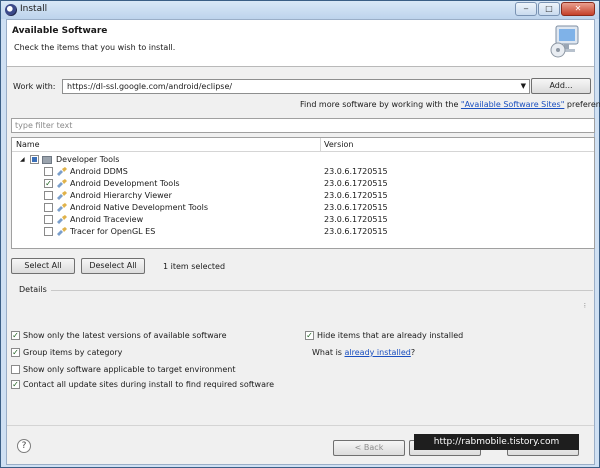 The height and width of the screenshot is (468, 600). Describe the element at coordinates (125, 183) in the screenshot. I see `row-name: Android Development Tools` at that location.